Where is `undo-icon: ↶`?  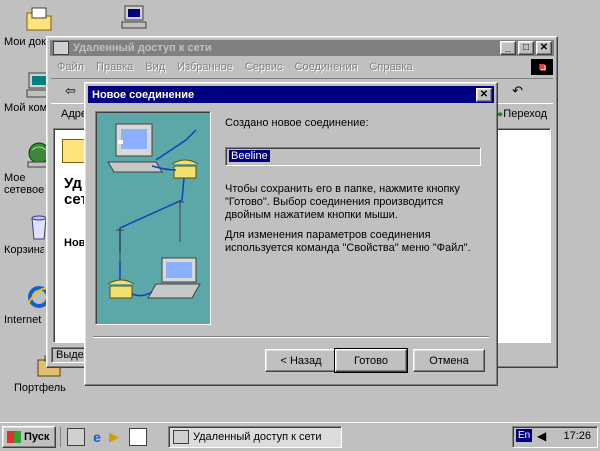
undo-icon: ↶ is located at coordinates (517, 91).